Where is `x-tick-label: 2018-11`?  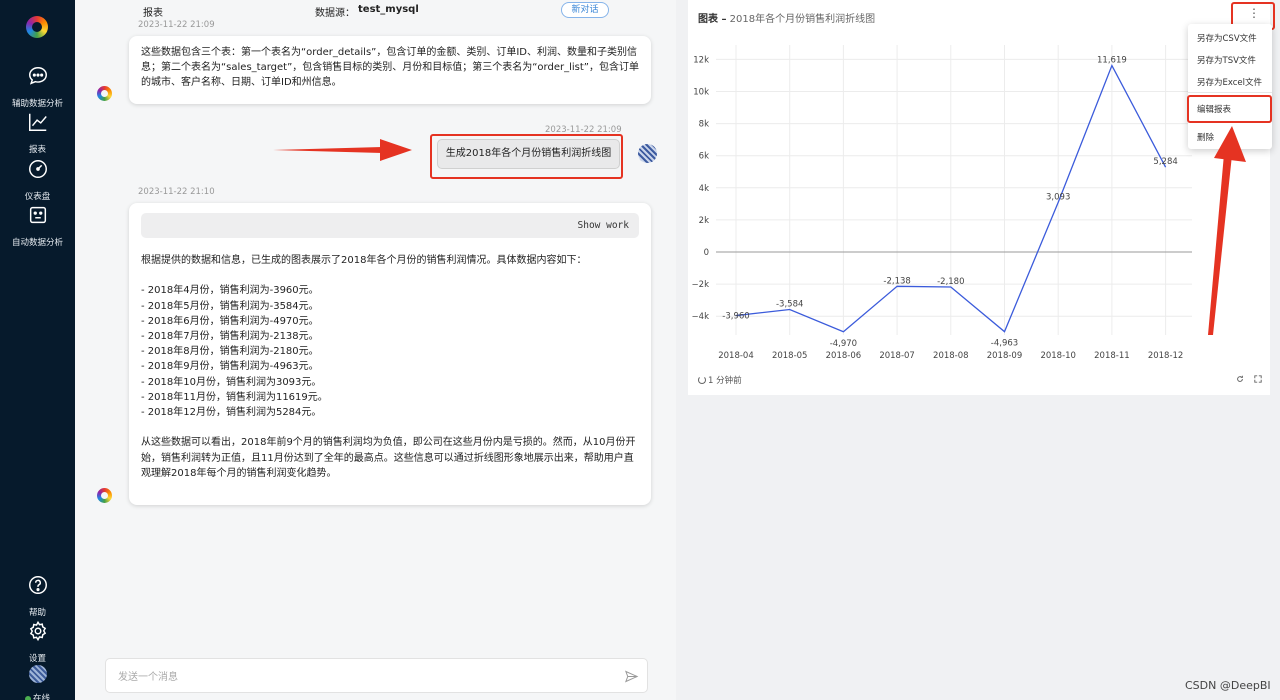 x-tick-label: 2018-11 is located at coordinates (1112, 356).